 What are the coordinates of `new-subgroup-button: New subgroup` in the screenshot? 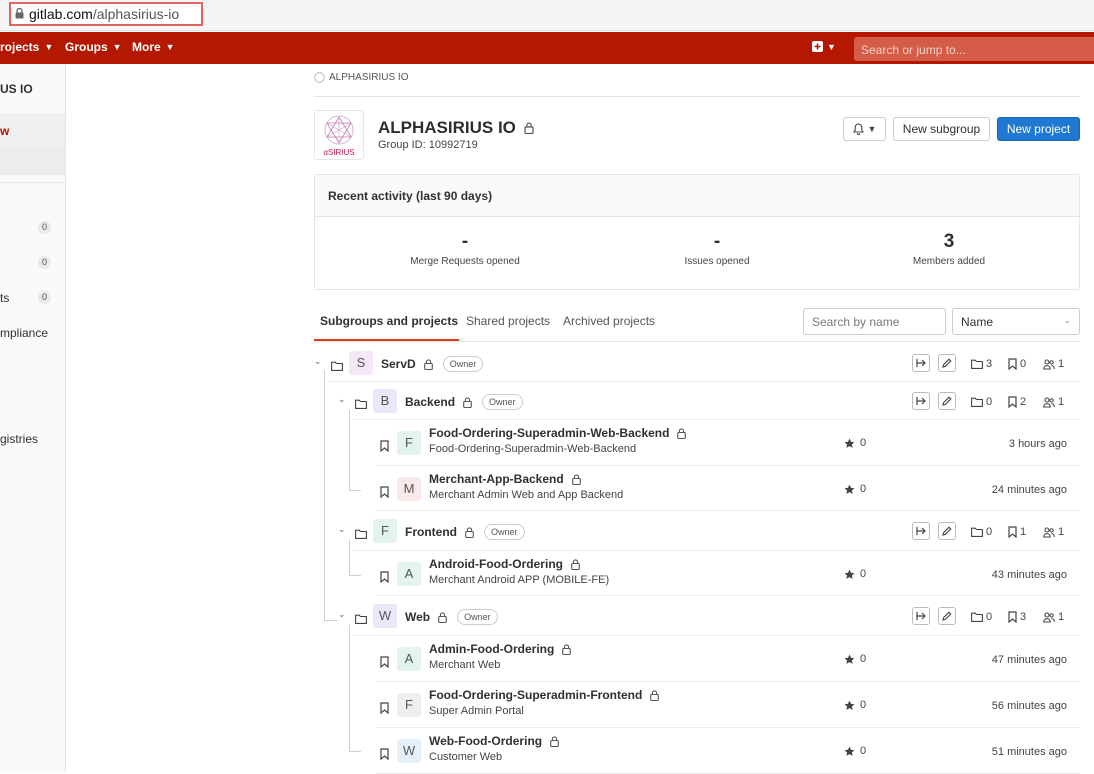 It's located at (941, 129).